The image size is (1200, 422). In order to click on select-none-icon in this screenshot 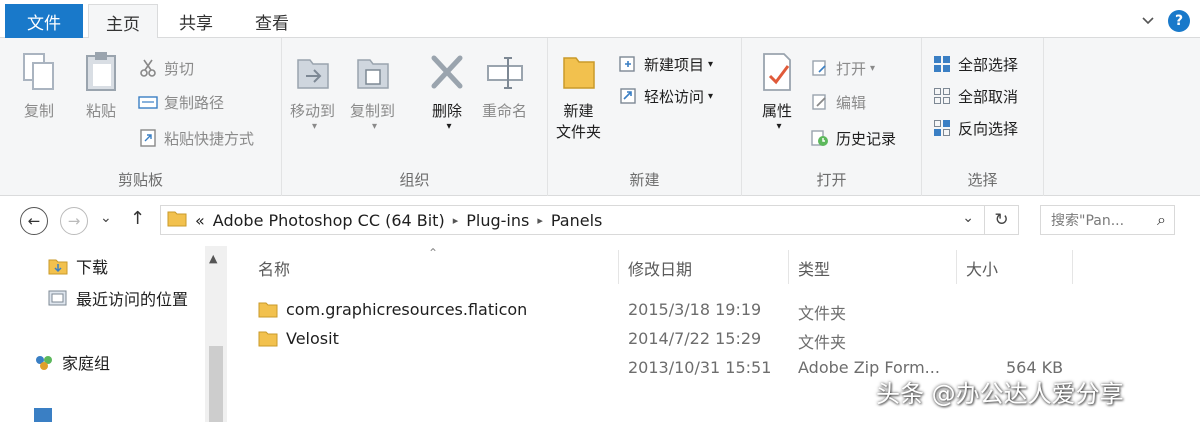, I will do `click(942, 96)`.